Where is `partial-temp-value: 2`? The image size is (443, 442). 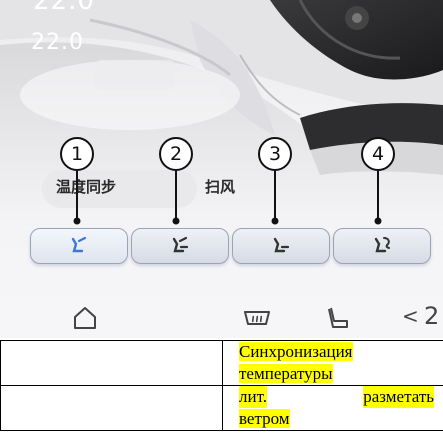 partial-temp-value: 2 is located at coordinates (432, 316).